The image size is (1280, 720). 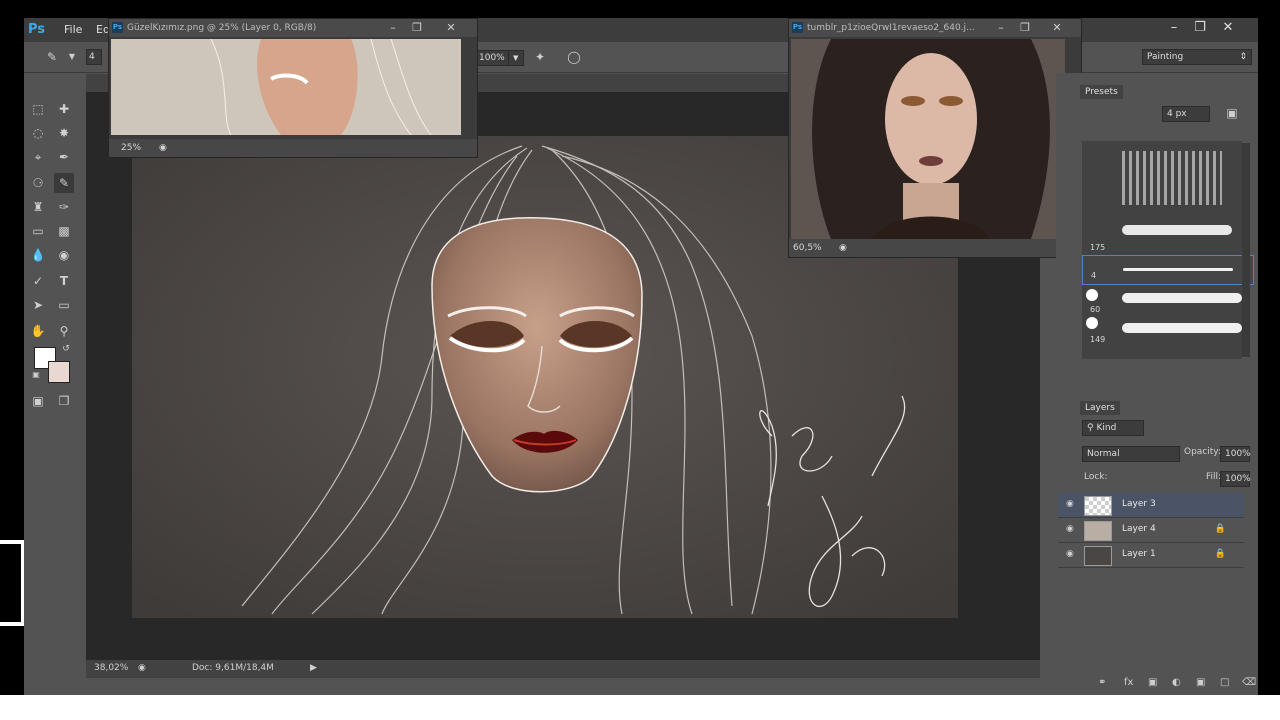 I want to click on swap-colors-icon: ↺, so click(x=66, y=349).